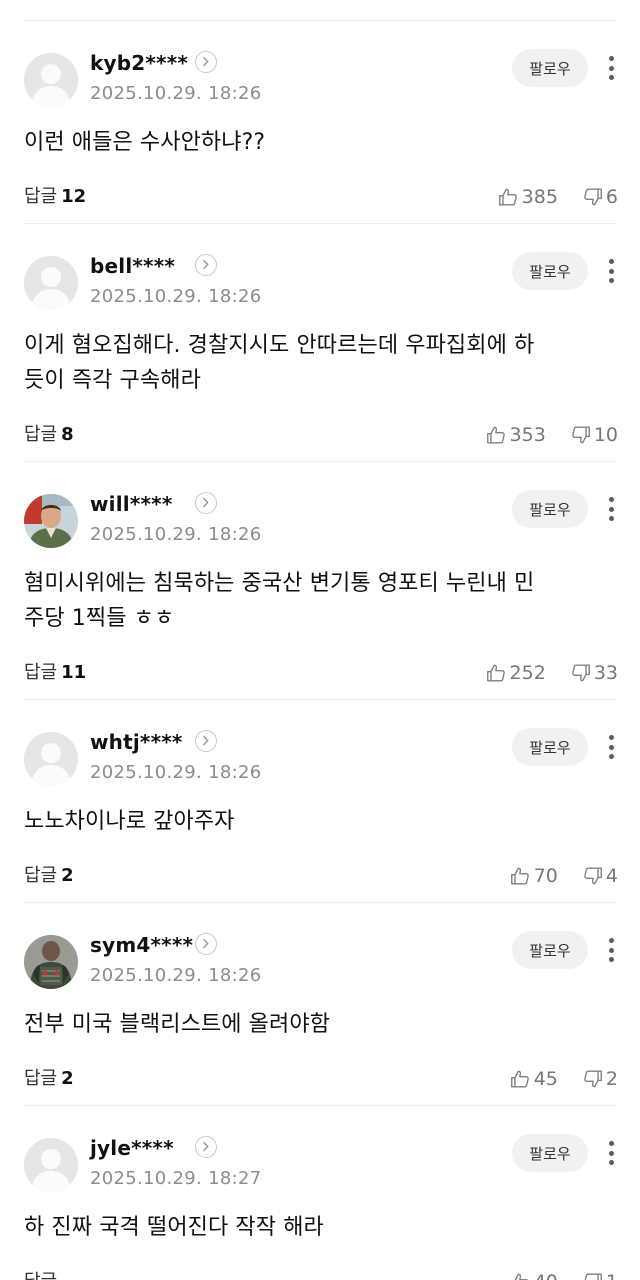 This screenshot has width=640, height=1280. I want to click on comment-footer: 답글 40 1, so click(321, 1273).